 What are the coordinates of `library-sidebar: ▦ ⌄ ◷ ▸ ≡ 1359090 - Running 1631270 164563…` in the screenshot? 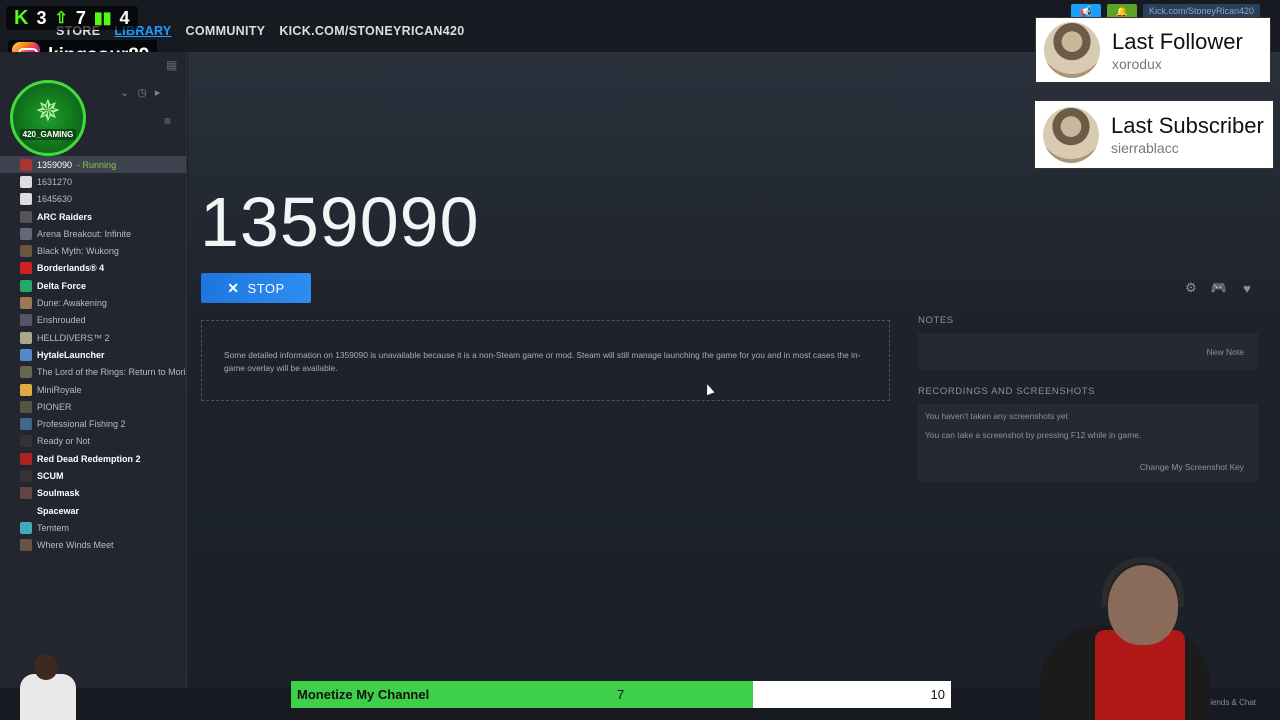 It's located at (93, 386).